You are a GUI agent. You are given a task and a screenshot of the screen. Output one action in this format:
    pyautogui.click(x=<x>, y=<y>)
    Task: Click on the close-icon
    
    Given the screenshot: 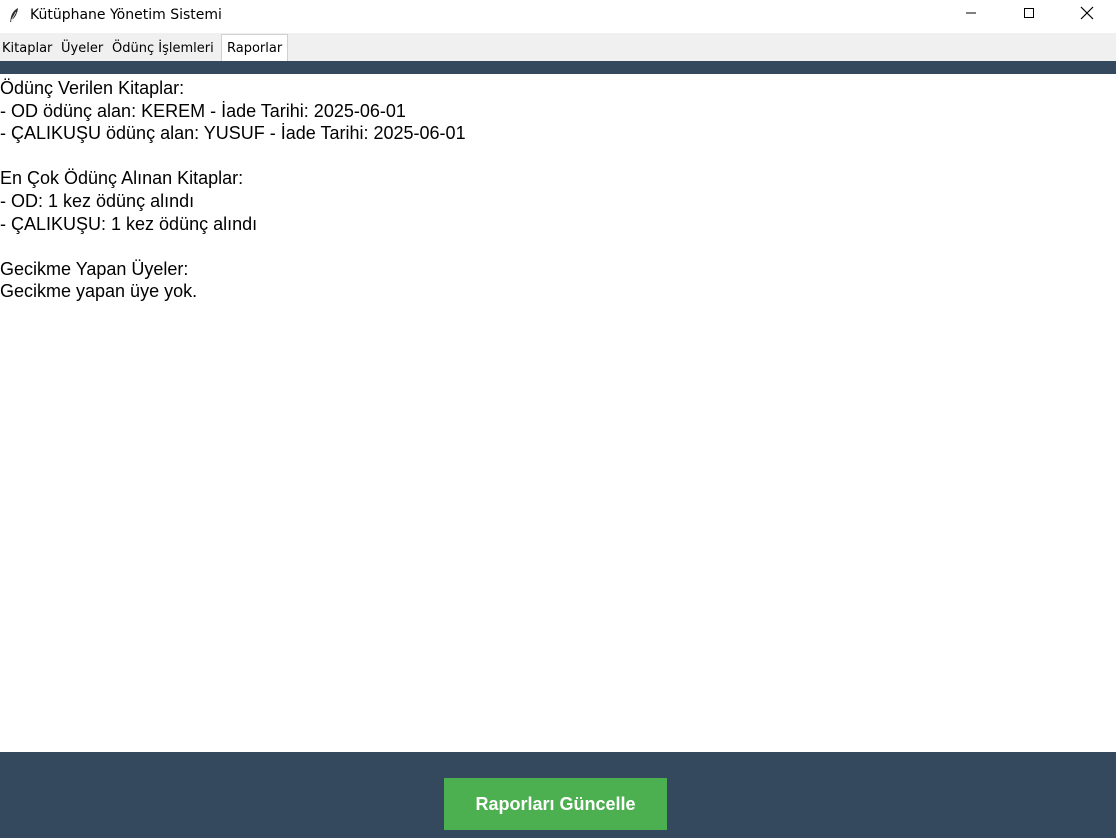 What is the action you would take?
    pyautogui.click(x=1087, y=15)
    